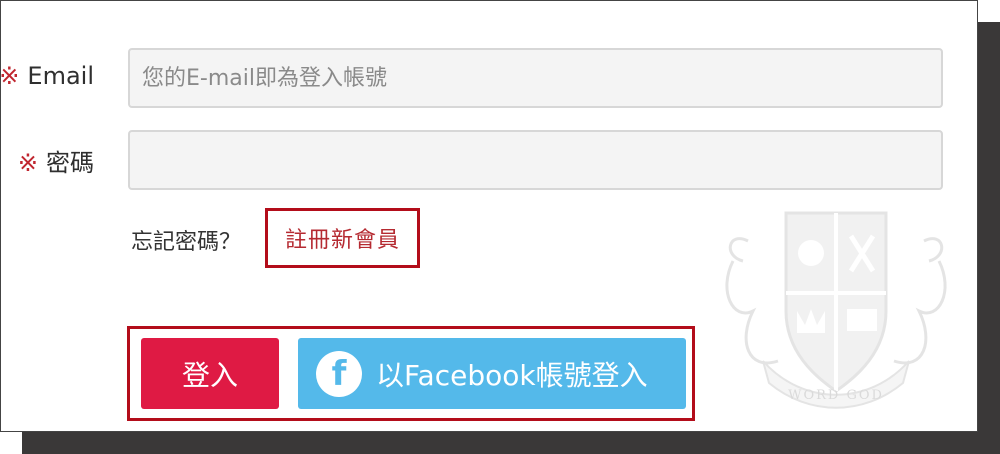 The image size is (1000, 454). What do you see at coordinates (186, 240) in the screenshot?
I see `forgot-password-link: 忘記密碼？` at bounding box center [186, 240].